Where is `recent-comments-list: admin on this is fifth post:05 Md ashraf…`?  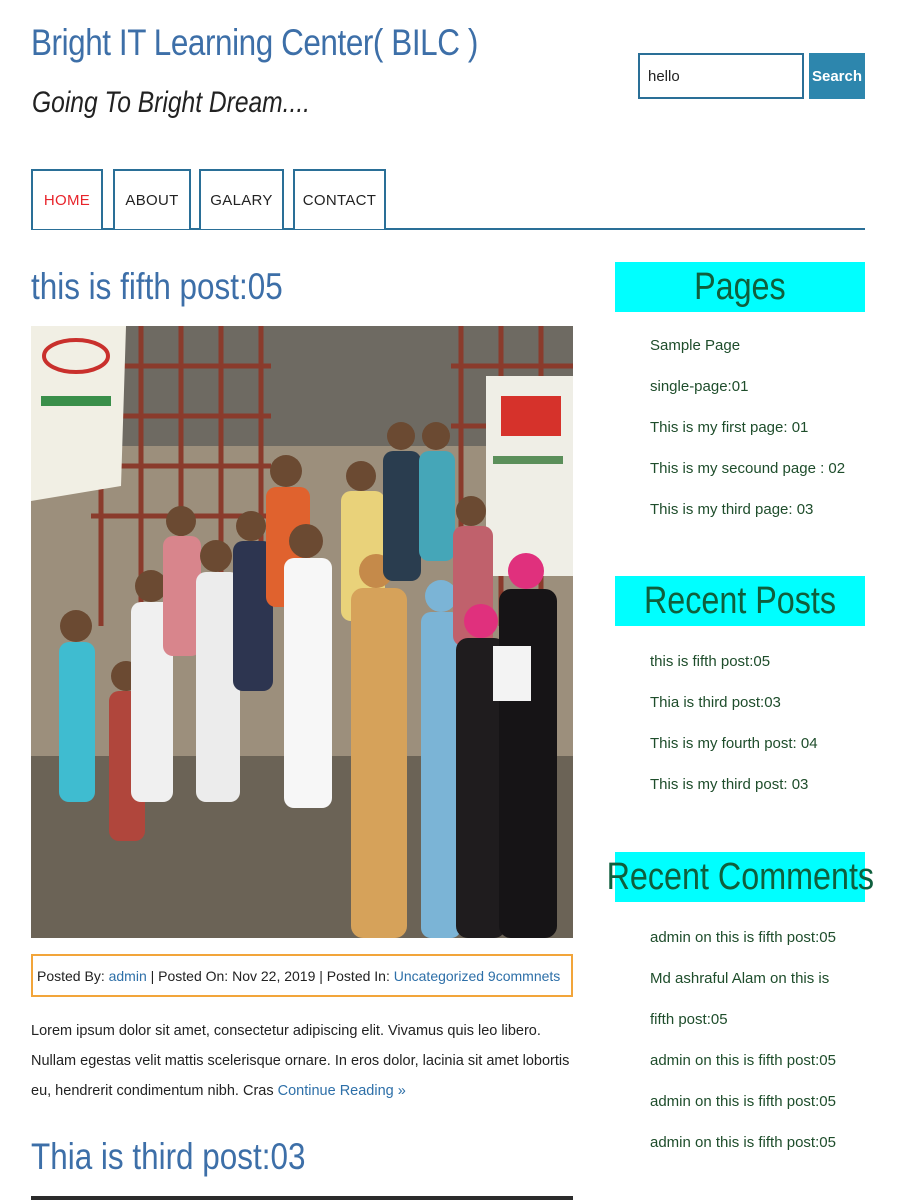
recent-comments-list: admin on this is fifth post:05 Md ashraf… is located at coordinates (757, 1040).